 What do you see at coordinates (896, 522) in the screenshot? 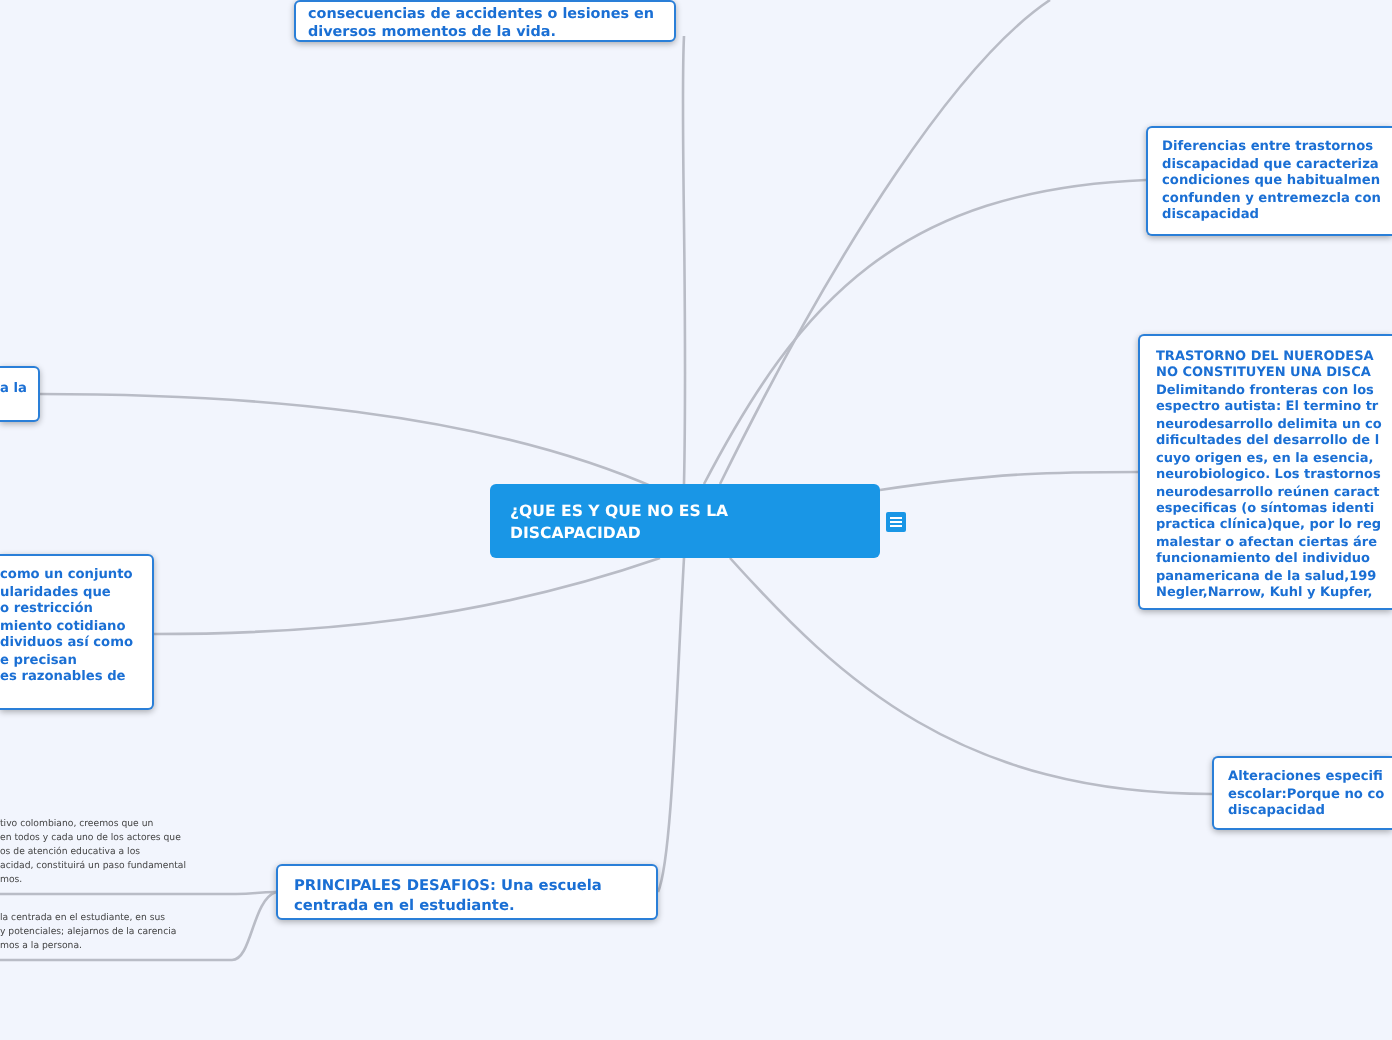
I see `note-icon` at bounding box center [896, 522].